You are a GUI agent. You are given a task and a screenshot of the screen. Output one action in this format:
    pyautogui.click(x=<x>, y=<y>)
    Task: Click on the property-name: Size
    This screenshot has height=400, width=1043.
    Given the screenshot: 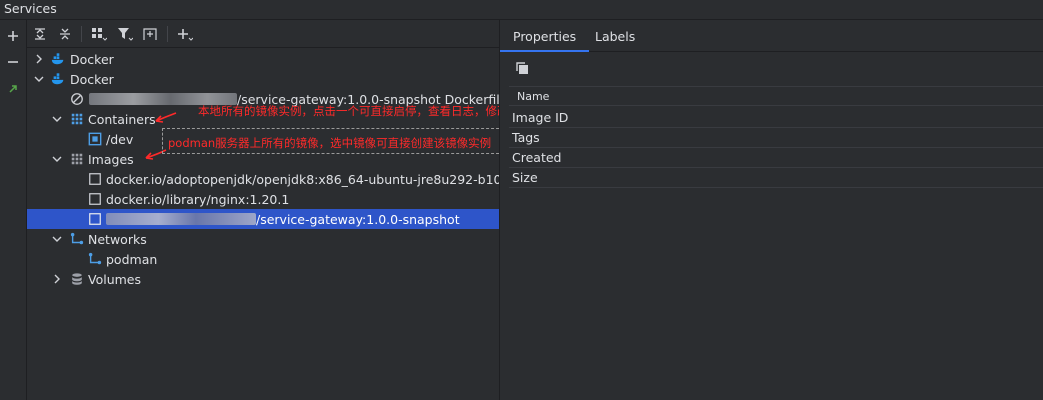 What is the action you would take?
    pyautogui.click(x=525, y=177)
    